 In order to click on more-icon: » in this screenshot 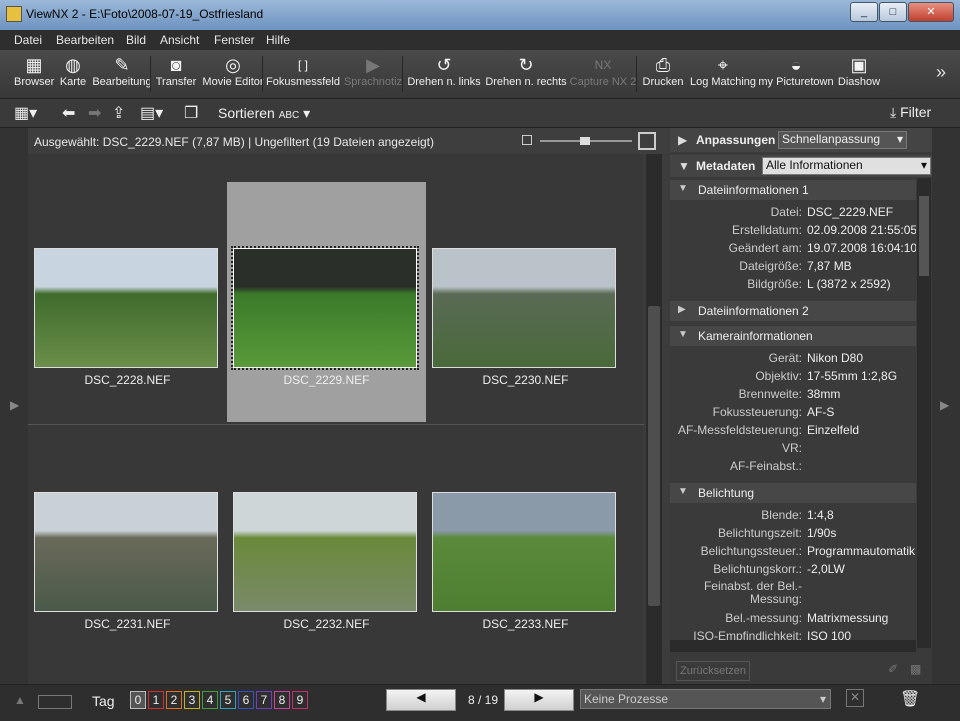, I will do `click(941, 72)`.